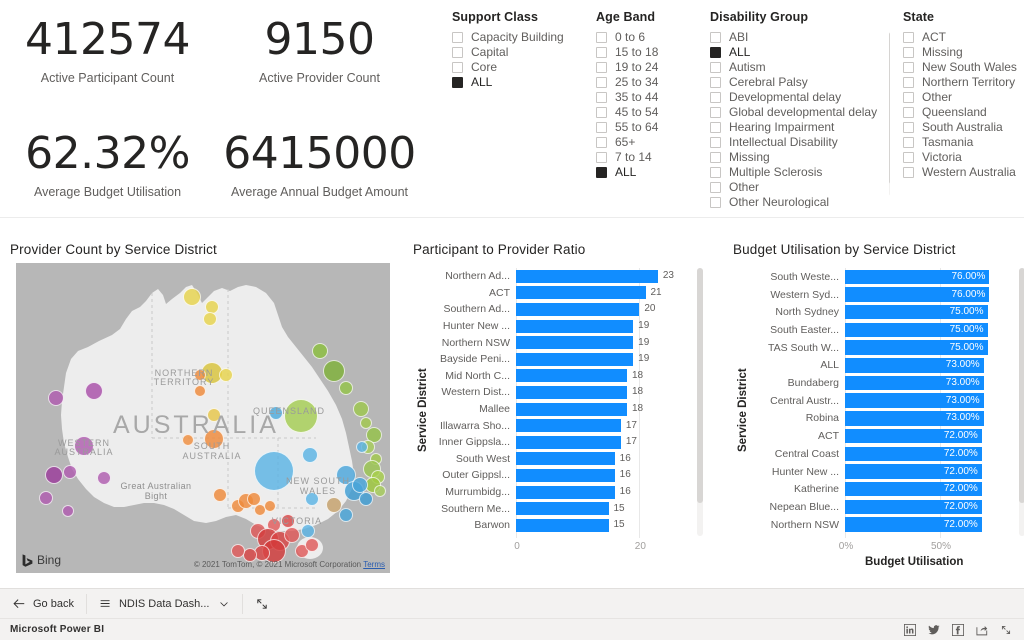  Describe the element at coordinates (43, 604) in the screenshot. I see `go-back-button: Go back` at that location.